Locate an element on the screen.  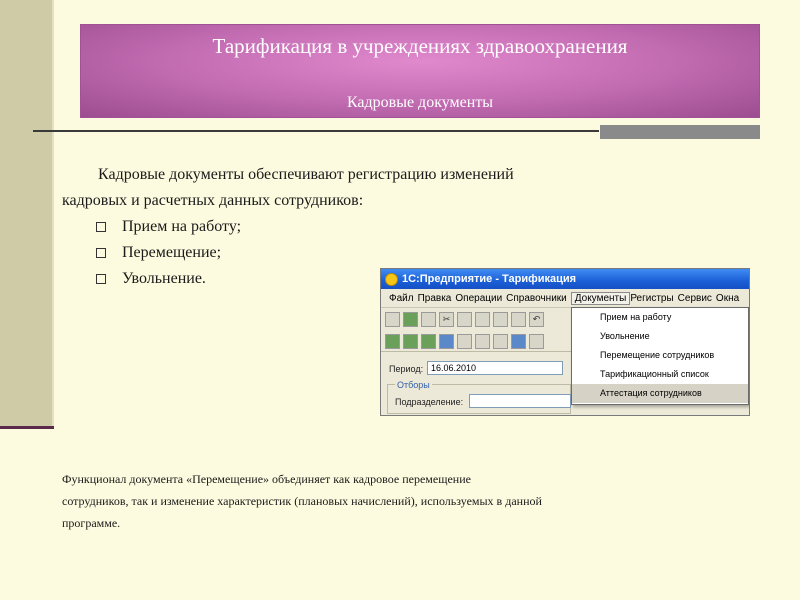
list-item-text: Перемещение; is located at coordinates (172, 252).